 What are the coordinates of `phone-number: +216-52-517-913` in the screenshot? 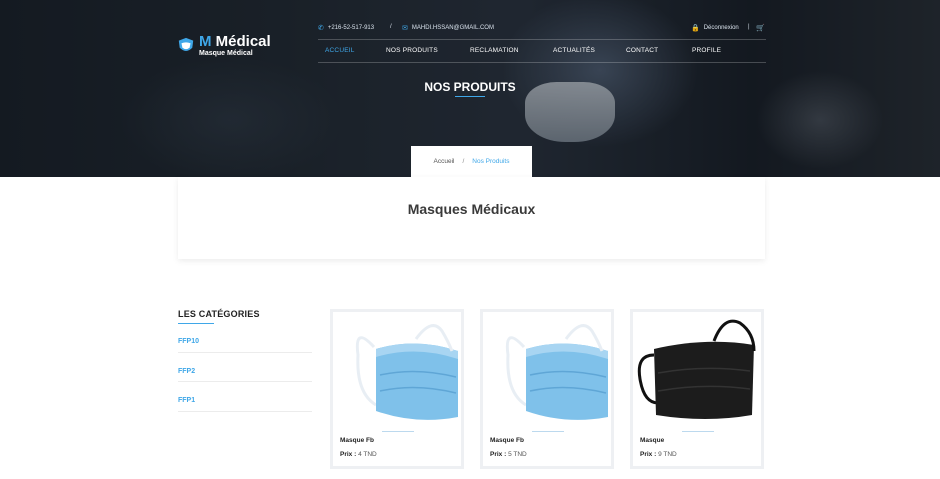 It's located at (351, 28).